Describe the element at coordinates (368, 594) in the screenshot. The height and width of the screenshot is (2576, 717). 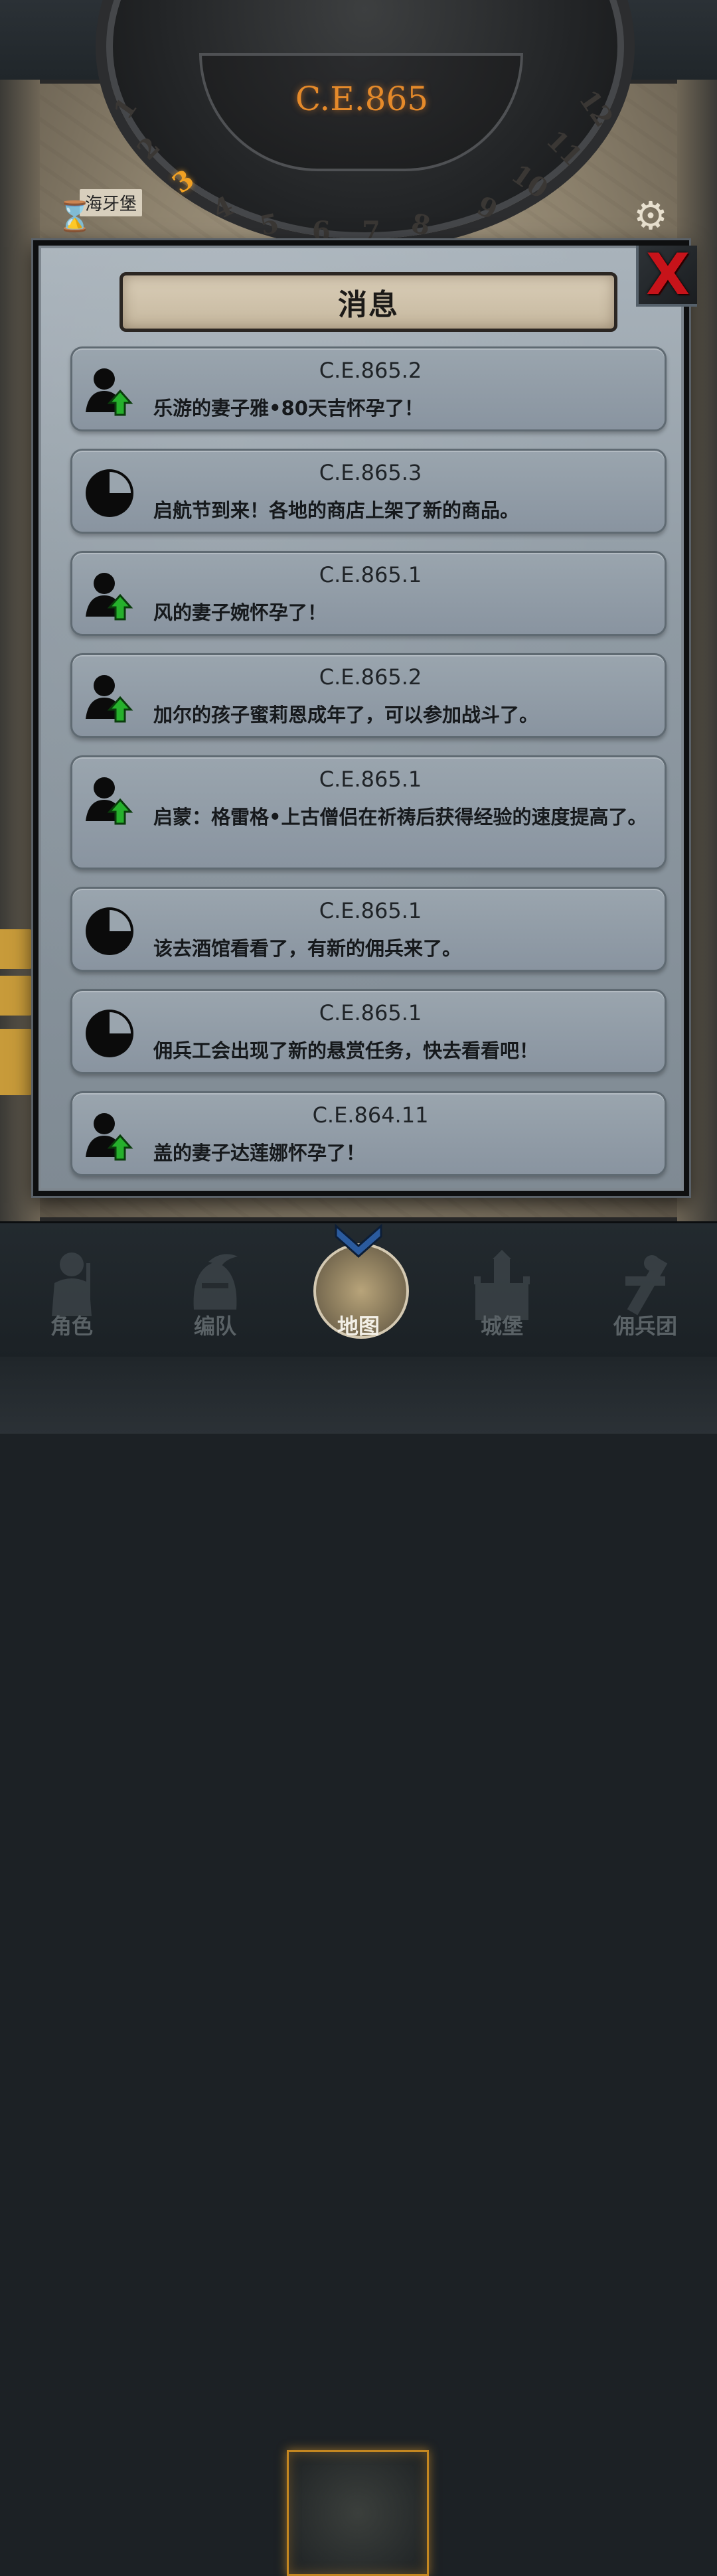
I see `message-item: C.E.865.1 风的妻子婉怀孕了！` at that location.